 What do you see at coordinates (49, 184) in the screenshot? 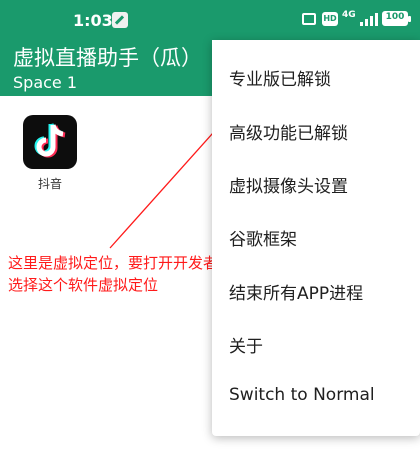
I see `app-label: 抖音` at bounding box center [49, 184].